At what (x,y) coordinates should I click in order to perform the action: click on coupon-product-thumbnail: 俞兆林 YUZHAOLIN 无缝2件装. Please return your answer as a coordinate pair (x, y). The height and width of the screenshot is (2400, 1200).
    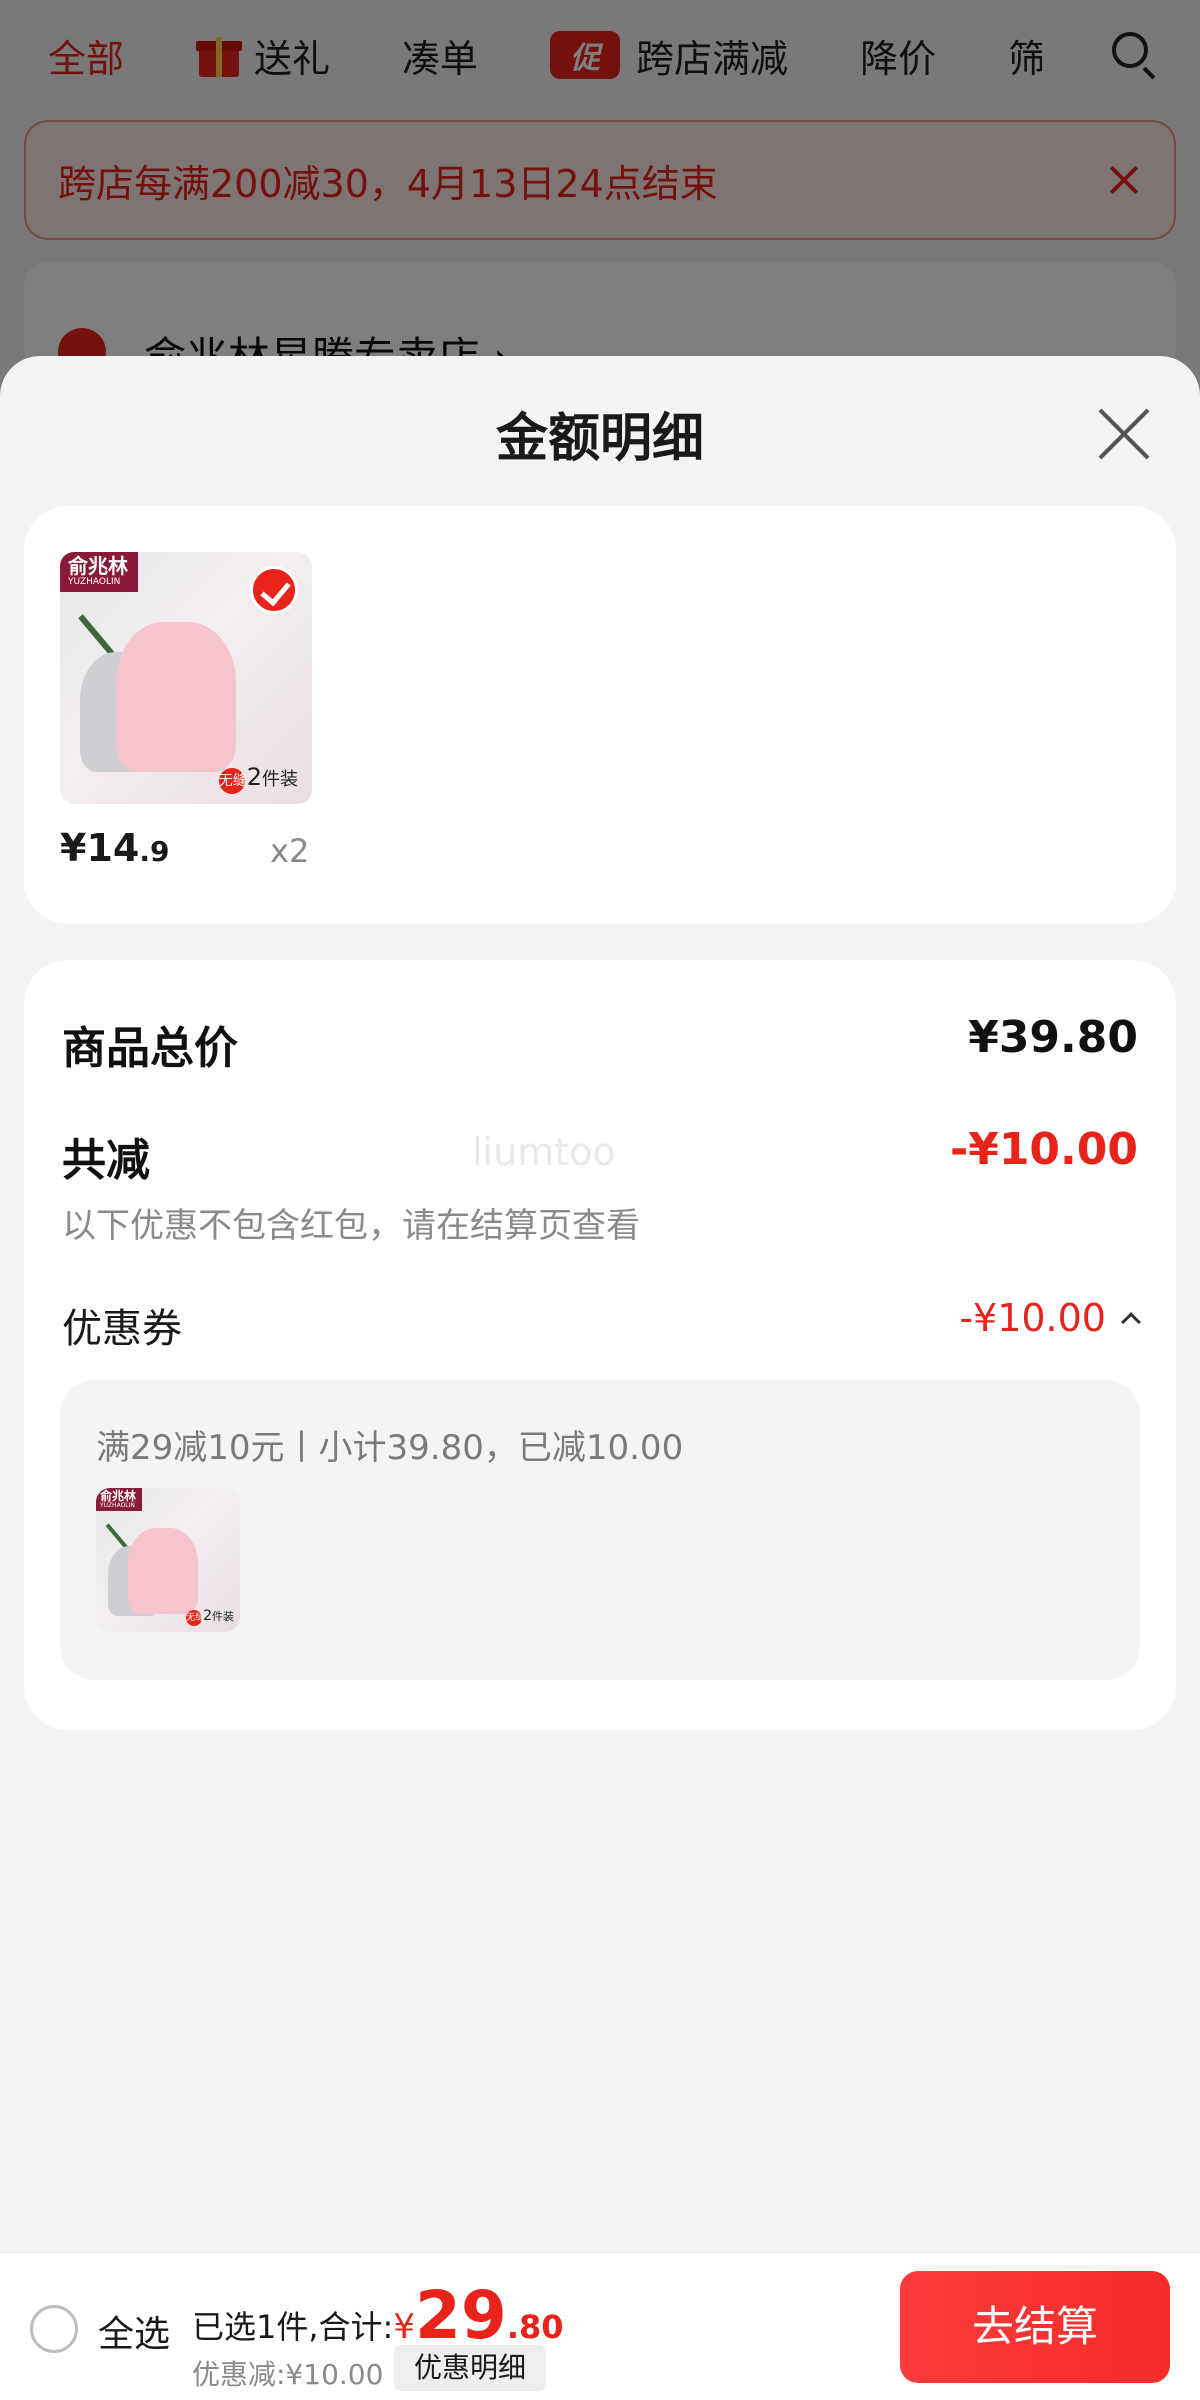
    Looking at the image, I should click on (168, 1560).